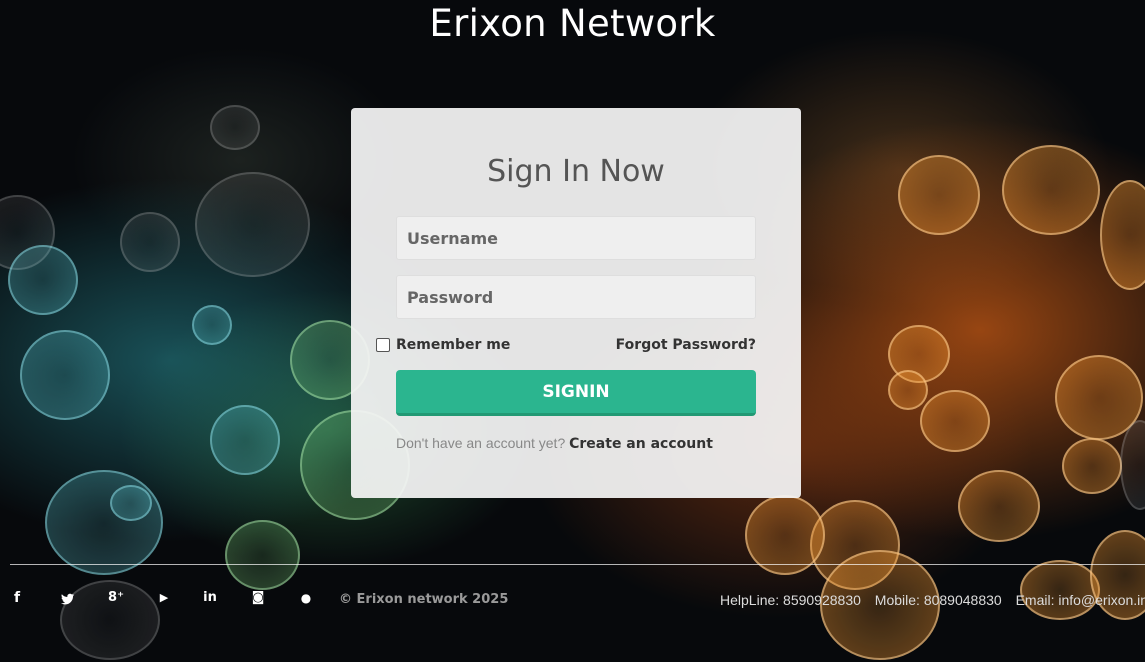  Describe the element at coordinates (424, 599) in the screenshot. I see `copyright-text: © Erixon network 2025` at that location.